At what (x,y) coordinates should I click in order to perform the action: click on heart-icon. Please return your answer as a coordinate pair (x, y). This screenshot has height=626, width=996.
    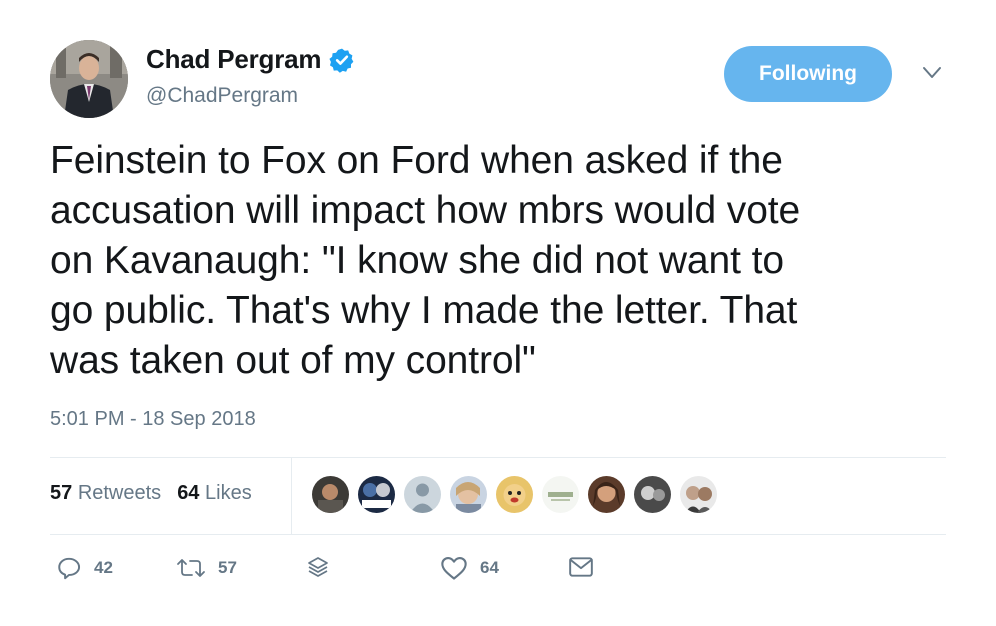
    Looking at the image, I should click on (454, 568).